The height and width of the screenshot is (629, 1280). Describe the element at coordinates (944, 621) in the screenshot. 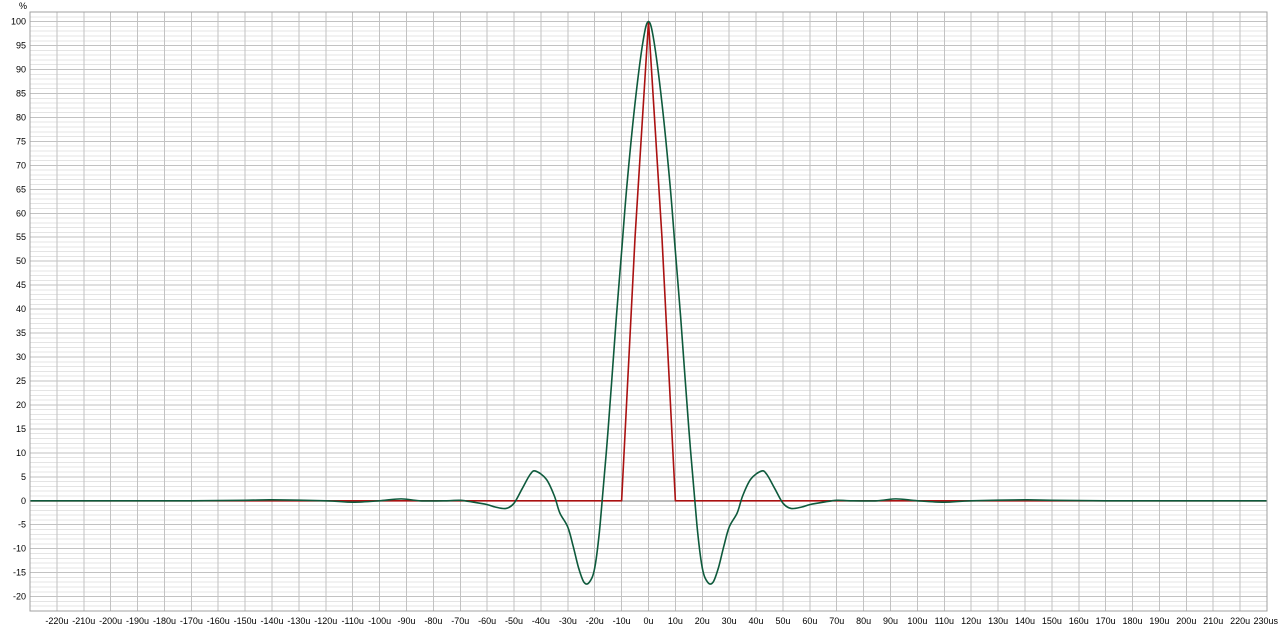

I see `x-tick-label: 110u` at that location.